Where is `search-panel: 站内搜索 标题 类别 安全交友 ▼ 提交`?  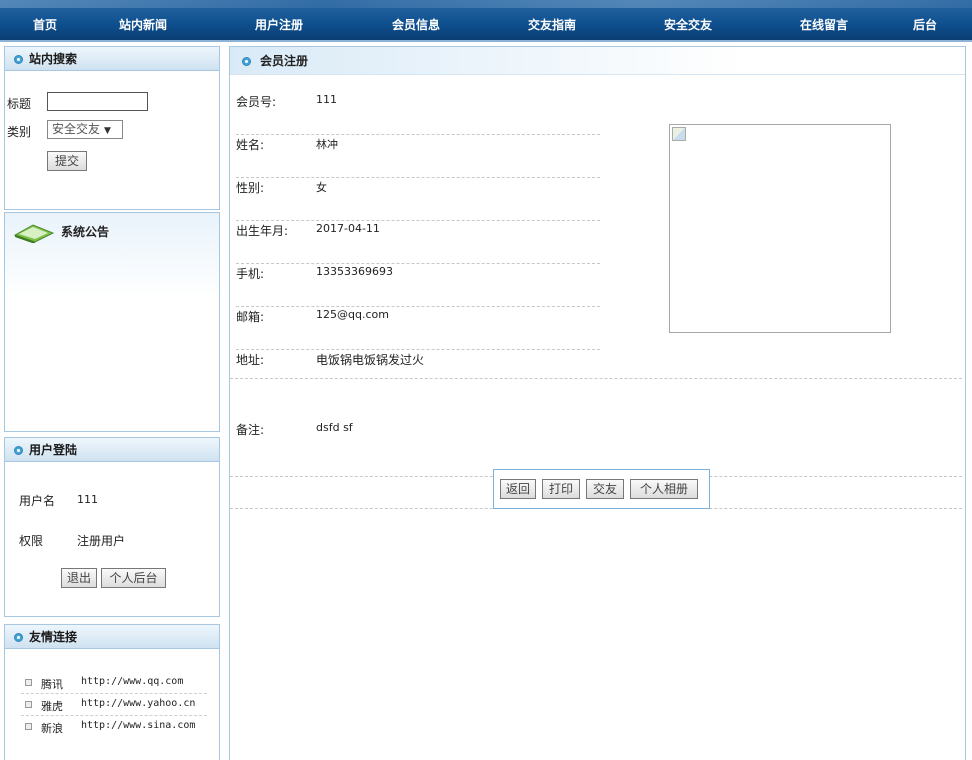 search-panel: 站内搜索 标题 类别 安全交友 ▼ 提交 is located at coordinates (112, 128).